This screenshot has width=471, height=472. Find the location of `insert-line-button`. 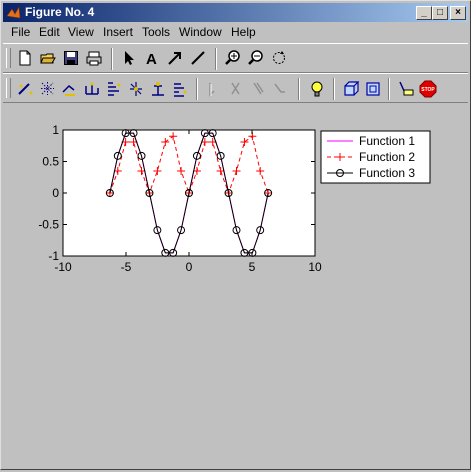

insert-line-button is located at coordinates (199, 59).